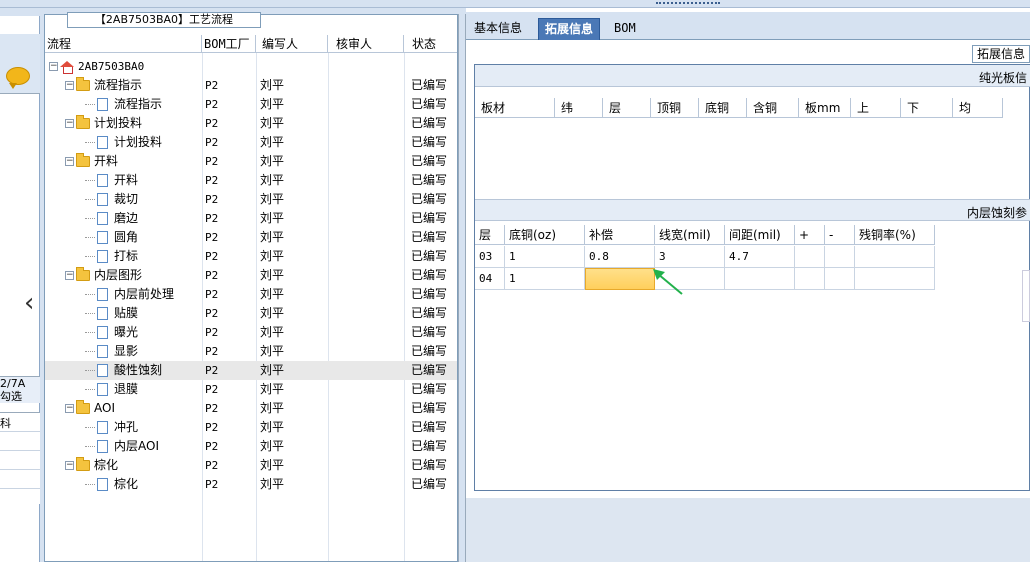  What do you see at coordinates (251, 351) in the screenshot?
I see `flow-row: 显影 P2 刘平 已编写` at bounding box center [251, 351].